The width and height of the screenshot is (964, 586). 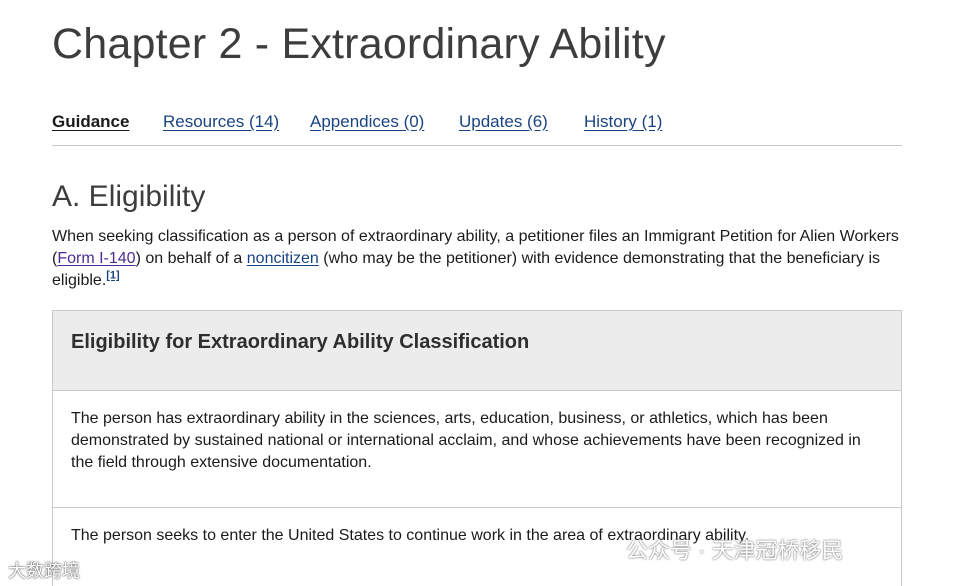 I want to click on noncitizen-link: noncitizen, so click(x=283, y=258).